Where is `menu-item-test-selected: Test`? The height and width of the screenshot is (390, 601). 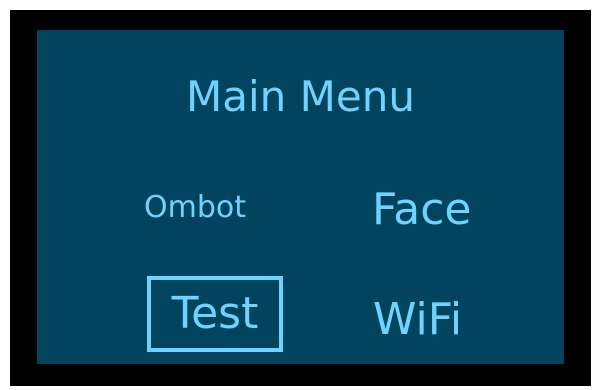 menu-item-test-selected: Test is located at coordinates (215, 314).